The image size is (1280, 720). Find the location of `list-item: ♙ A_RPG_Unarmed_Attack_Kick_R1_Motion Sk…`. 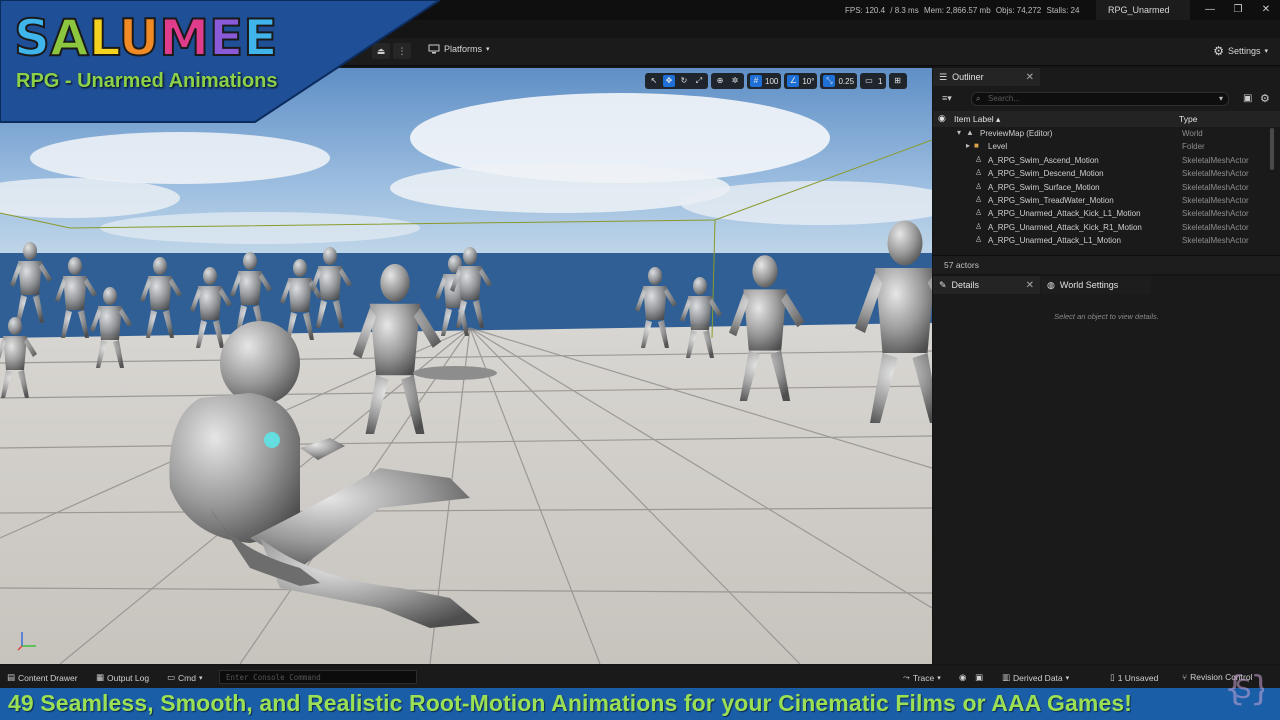

list-item: ♙ A_RPG_Unarmed_Attack_Kick_R1_Motion Sk… is located at coordinates (1106, 228).